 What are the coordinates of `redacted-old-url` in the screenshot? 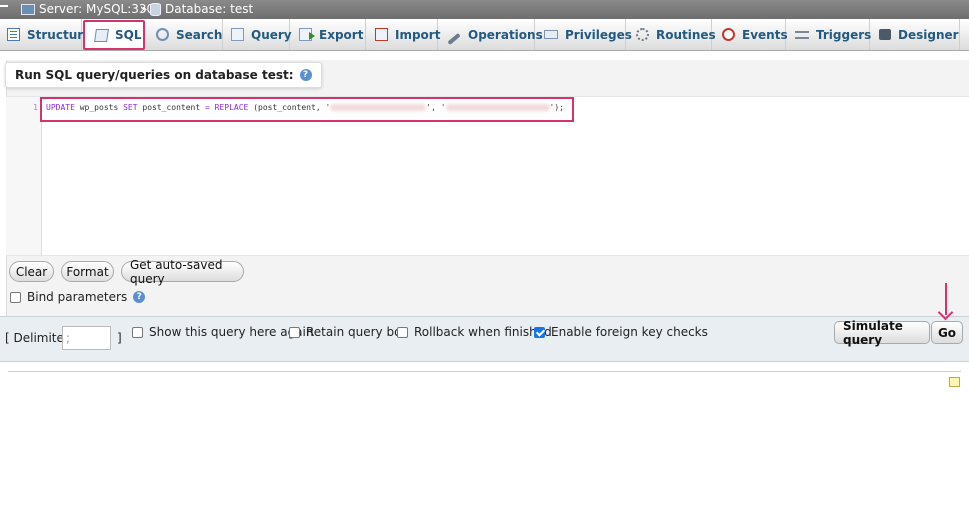 It's located at (378, 107).